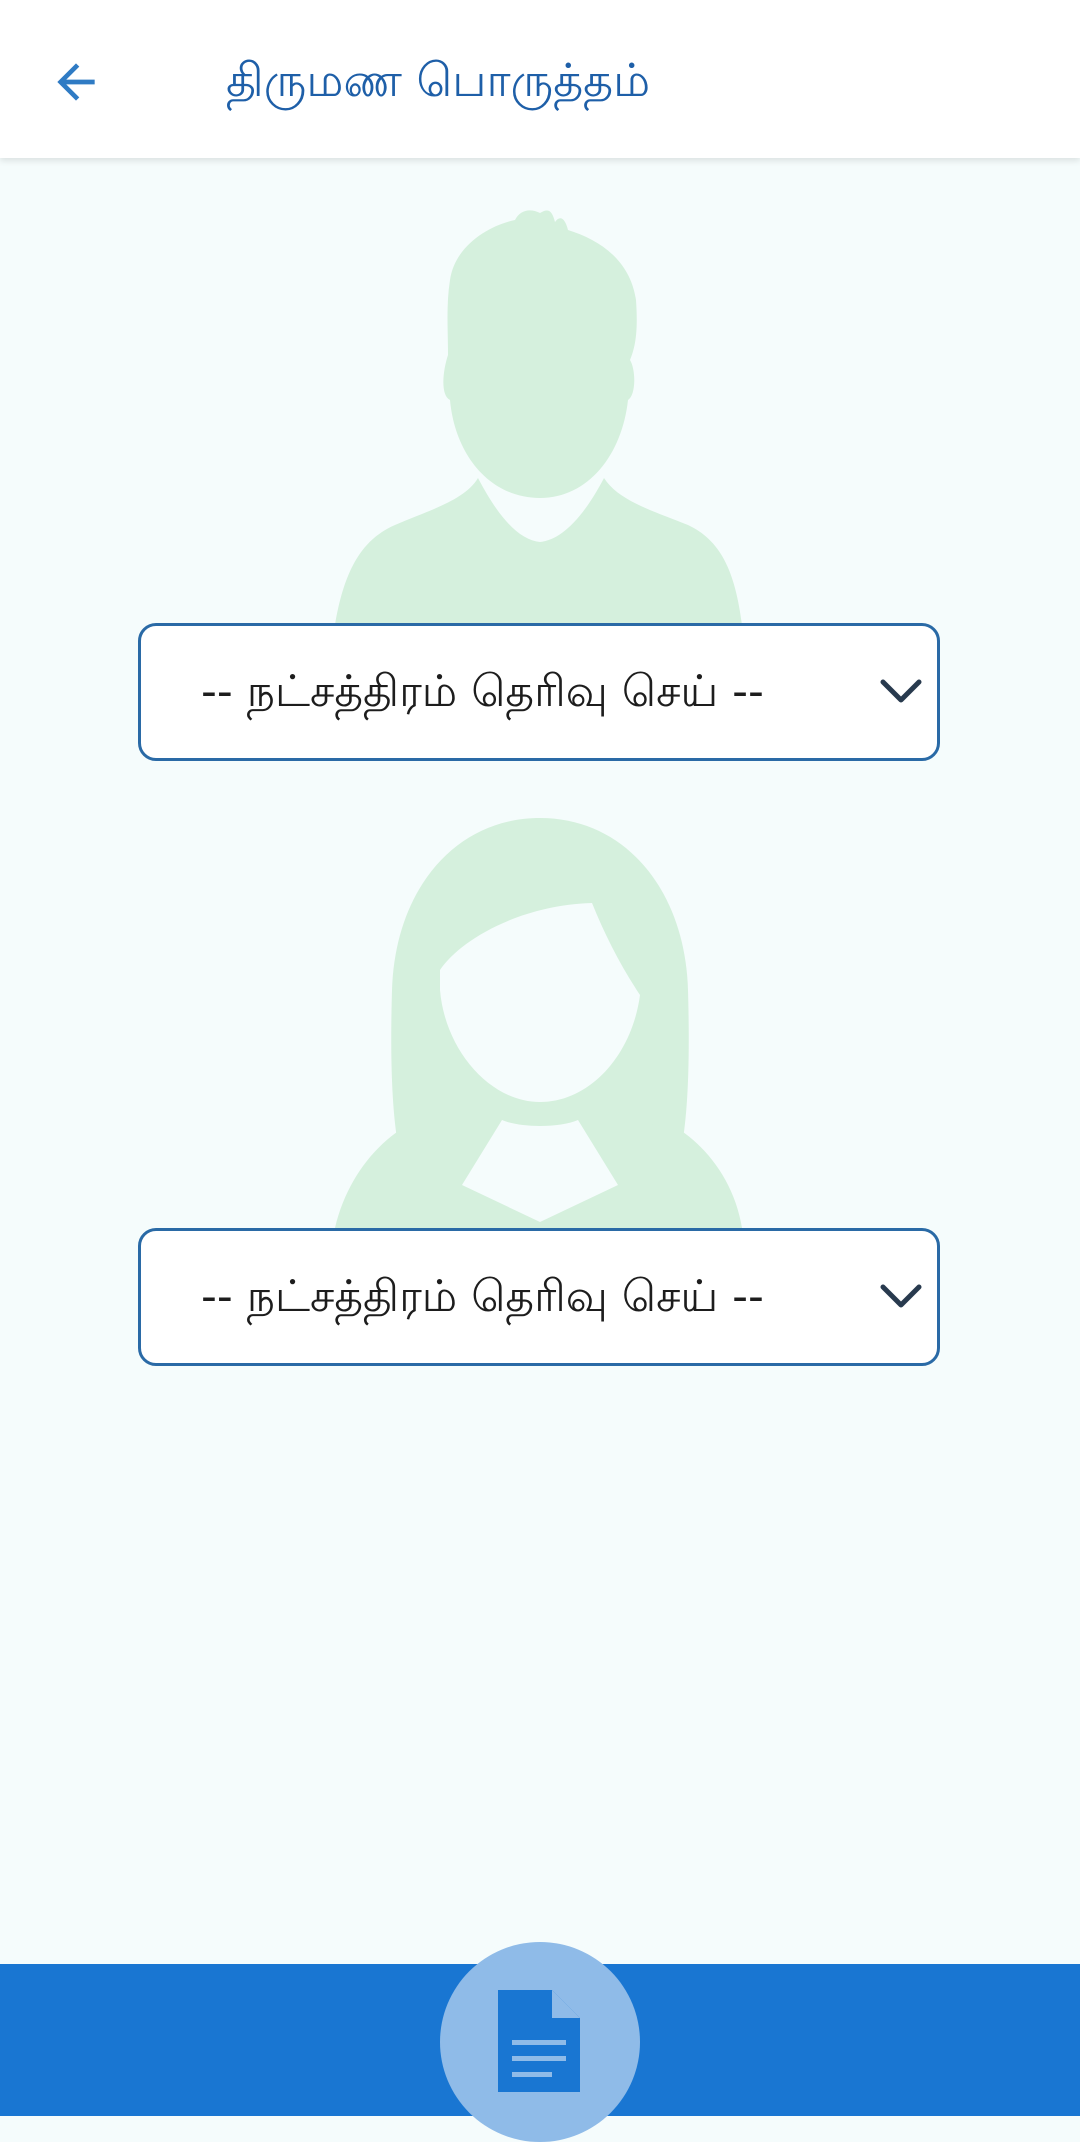 The image size is (1080, 2142). I want to click on document-icon, so click(539, 2041).